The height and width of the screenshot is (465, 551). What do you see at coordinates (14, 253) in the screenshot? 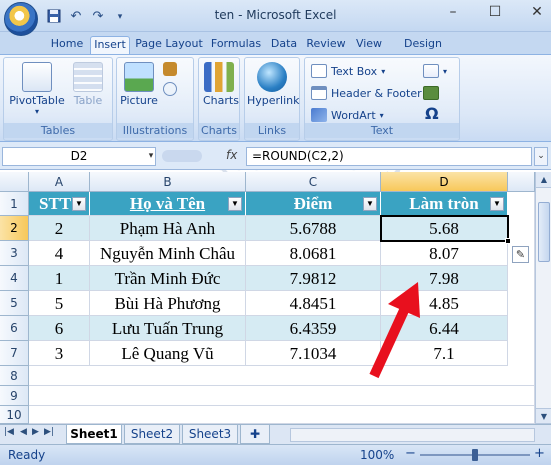
I see `row-header-3: 3` at bounding box center [14, 253].